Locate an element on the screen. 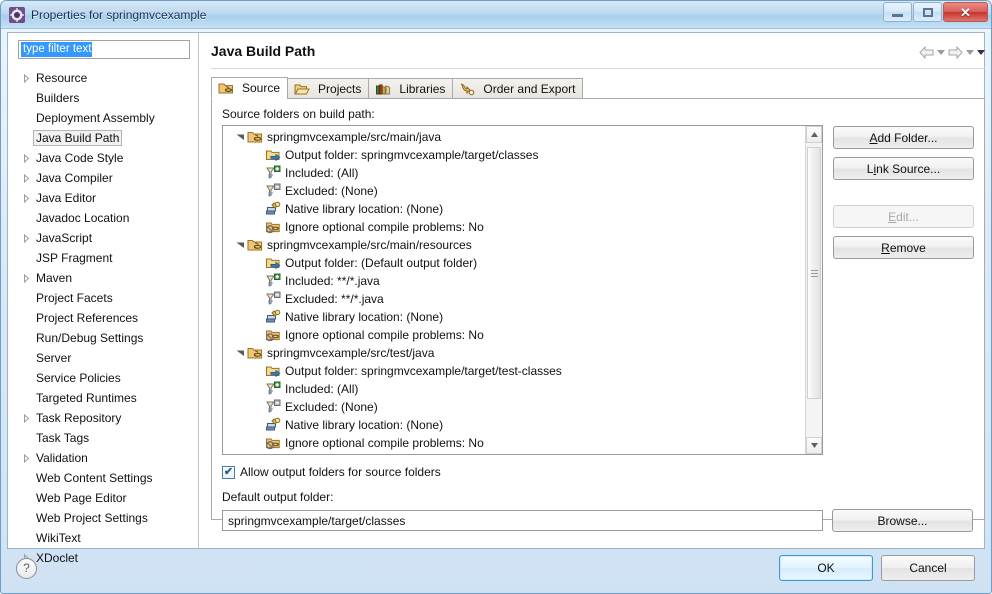  source-folder-attribute-row: Output folder: (Default output folder) is located at coordinates (514, 263).